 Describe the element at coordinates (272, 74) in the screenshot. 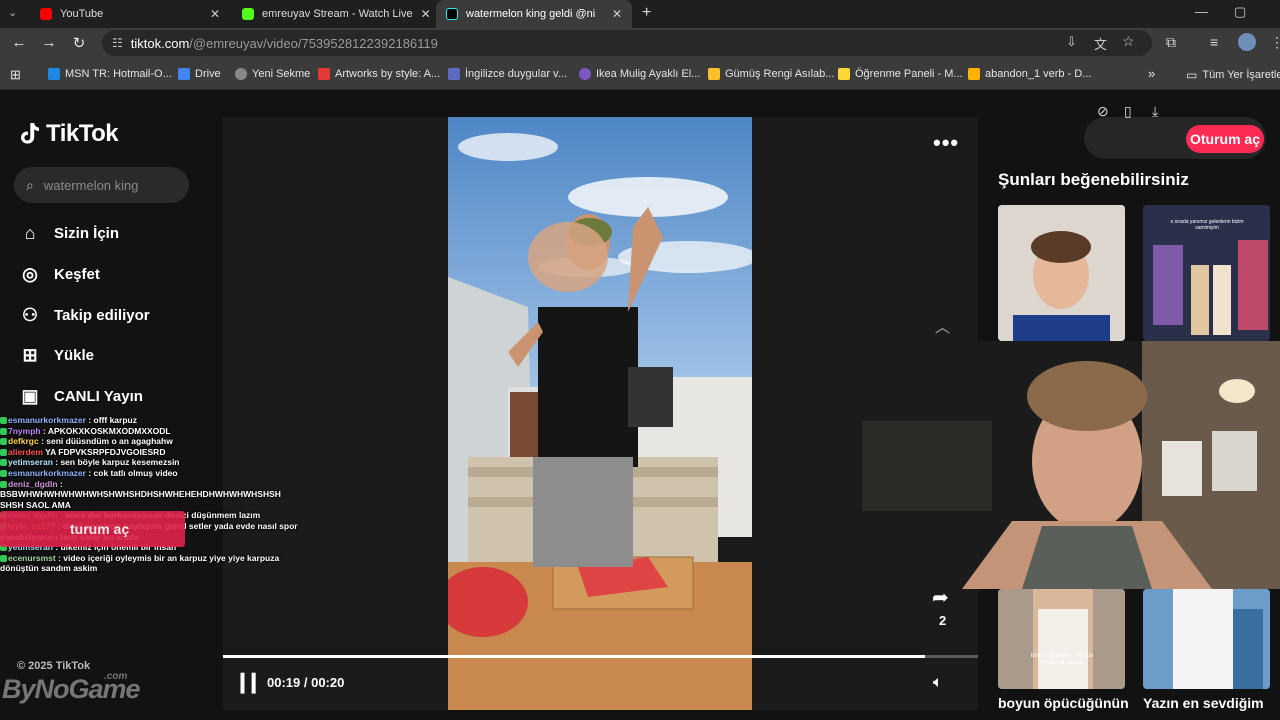

I see `bookmark-item: Yeni Sekme` at that location.